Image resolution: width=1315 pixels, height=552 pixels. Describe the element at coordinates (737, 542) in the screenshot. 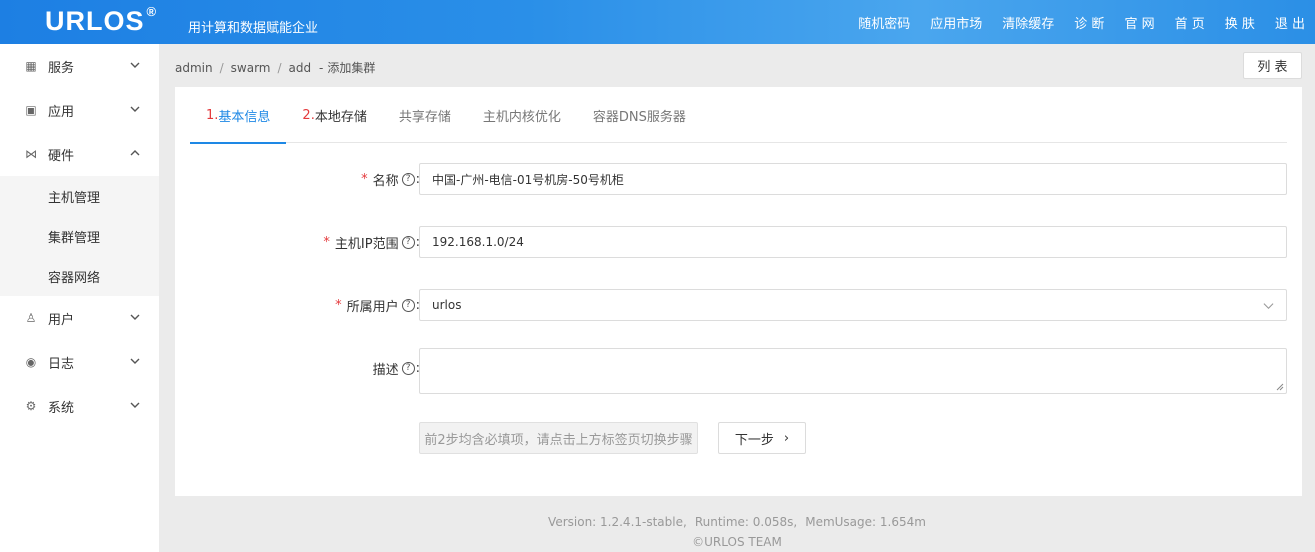

I see `footer-copyright: ©URLOS TEAM` at that location.